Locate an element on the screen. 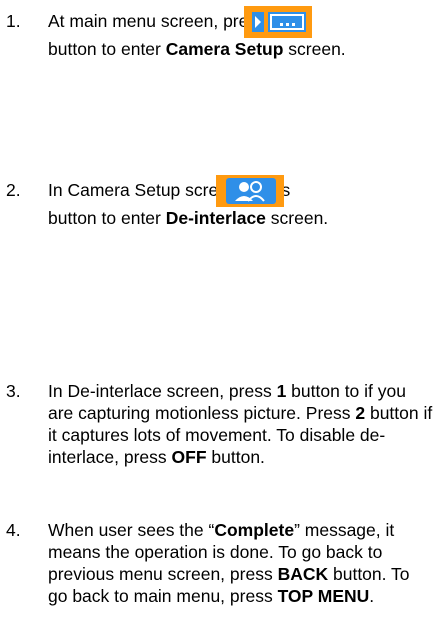 The image size is (438, 642). complete-label: Complete is located at coordinates (254, 530).